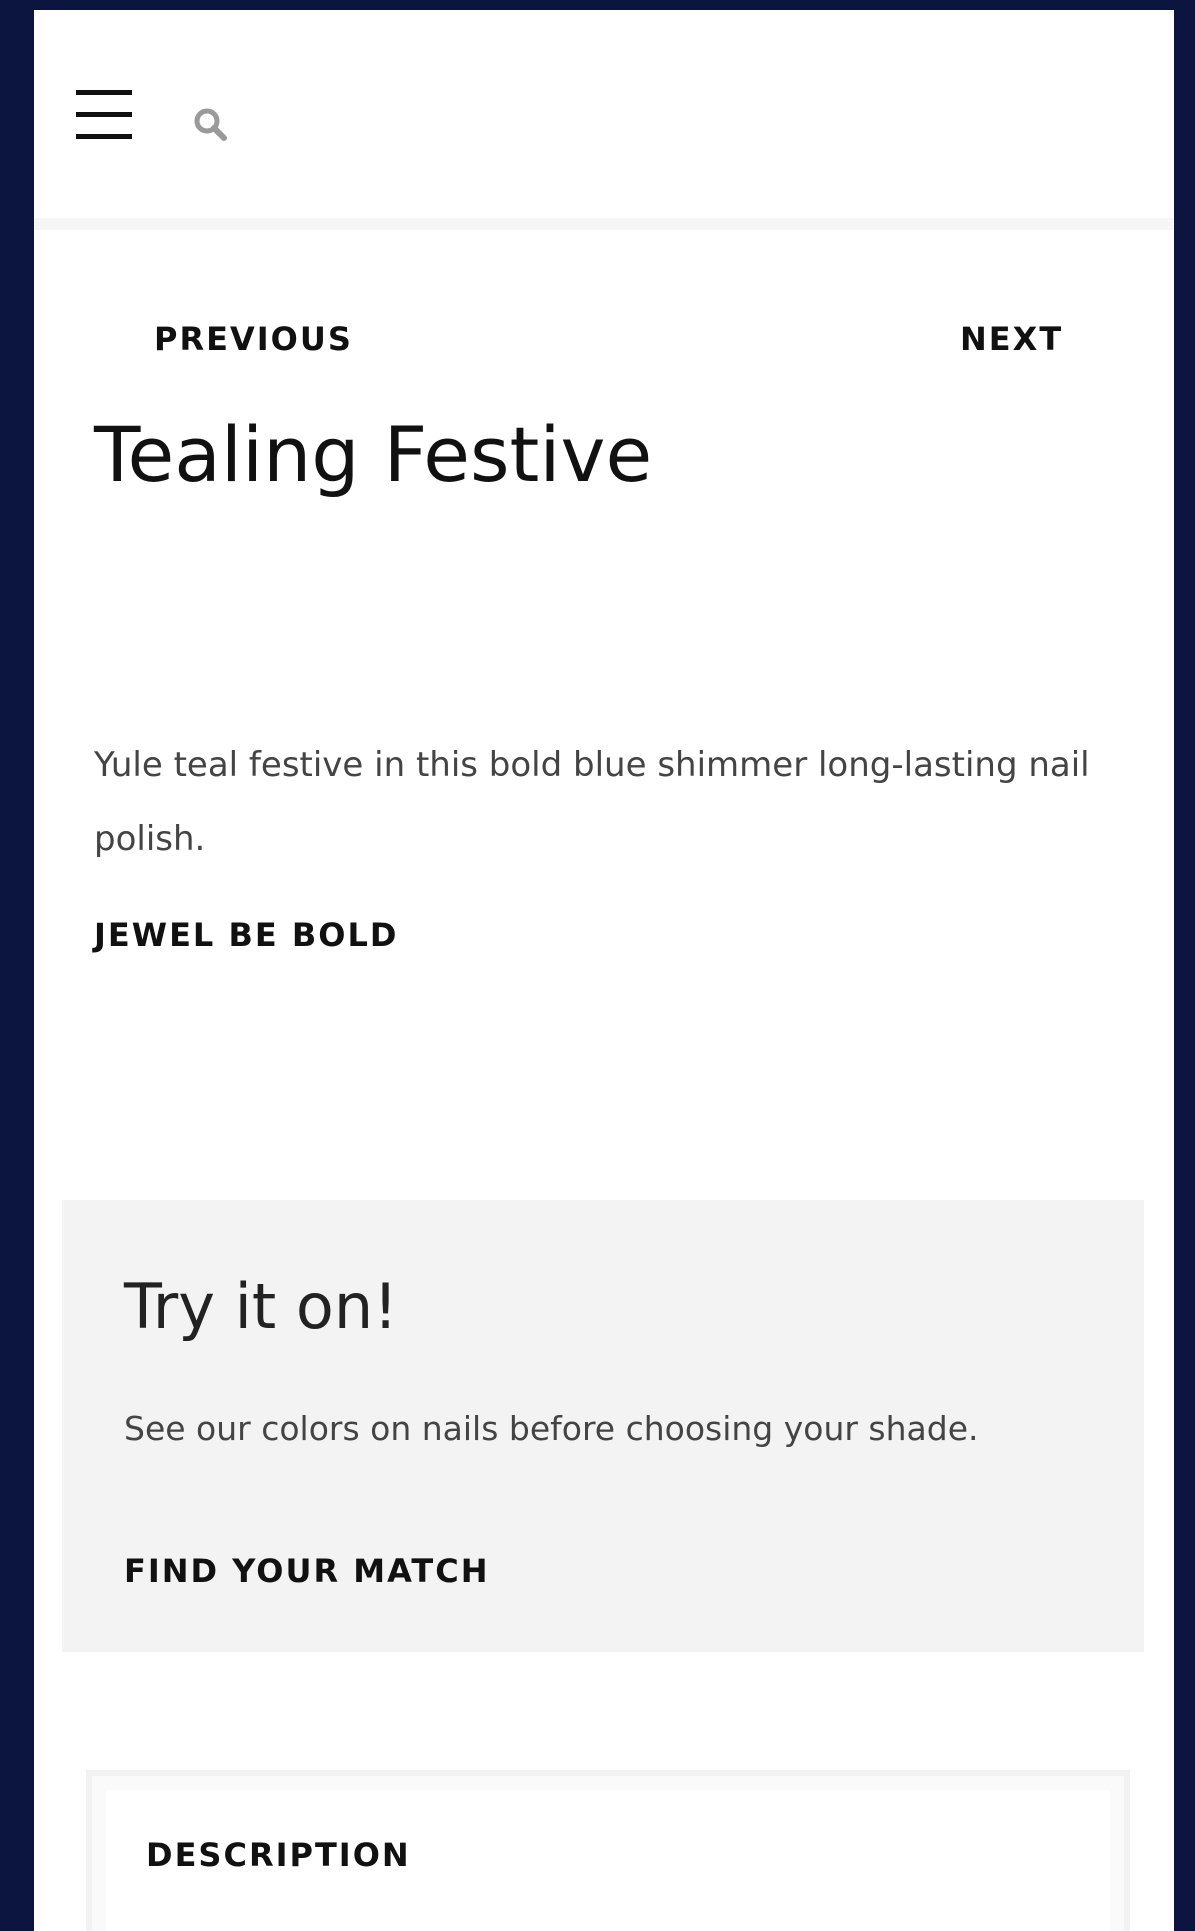  Describe the element at coordinates (253, 339) in the screenshot. I see `previous-link: PREVIOUS` at that location.